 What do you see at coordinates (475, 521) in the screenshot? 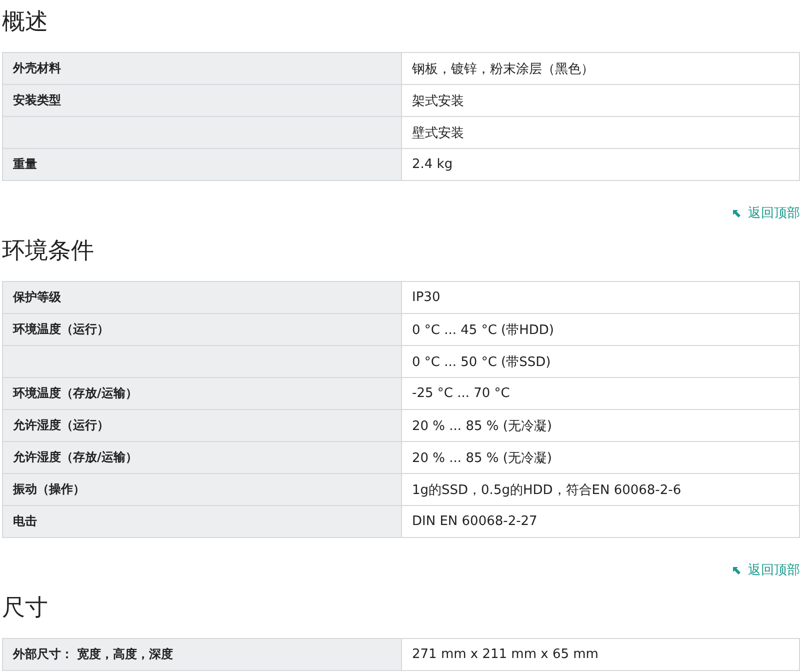
I see `spec-value: DIN EN 60068-2-27` at bounding box center [475, 521].